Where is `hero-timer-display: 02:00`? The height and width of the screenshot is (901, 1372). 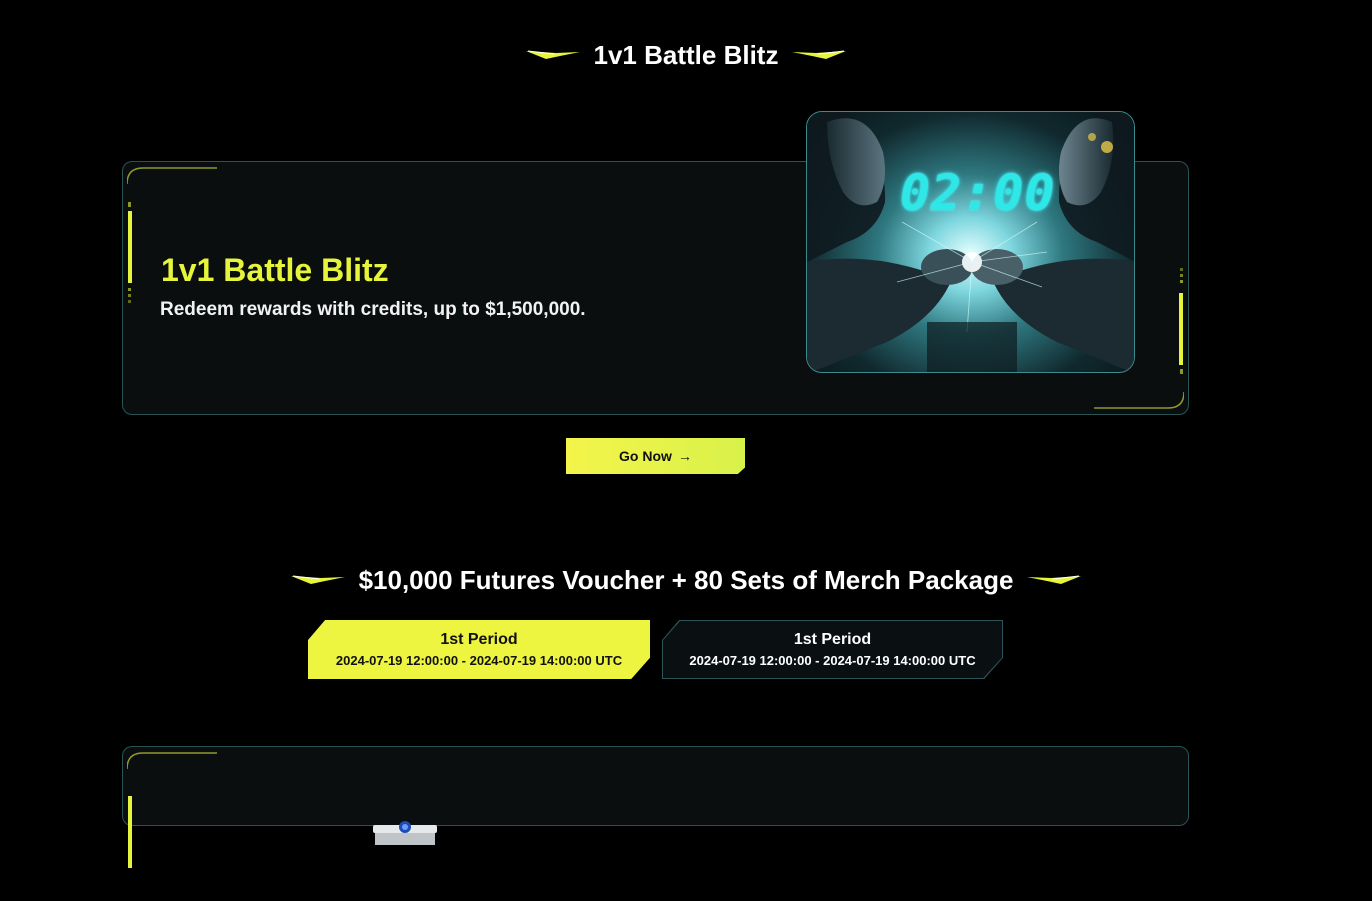 hero-timer-display: 02:00 is located at coordinates (978, 193).